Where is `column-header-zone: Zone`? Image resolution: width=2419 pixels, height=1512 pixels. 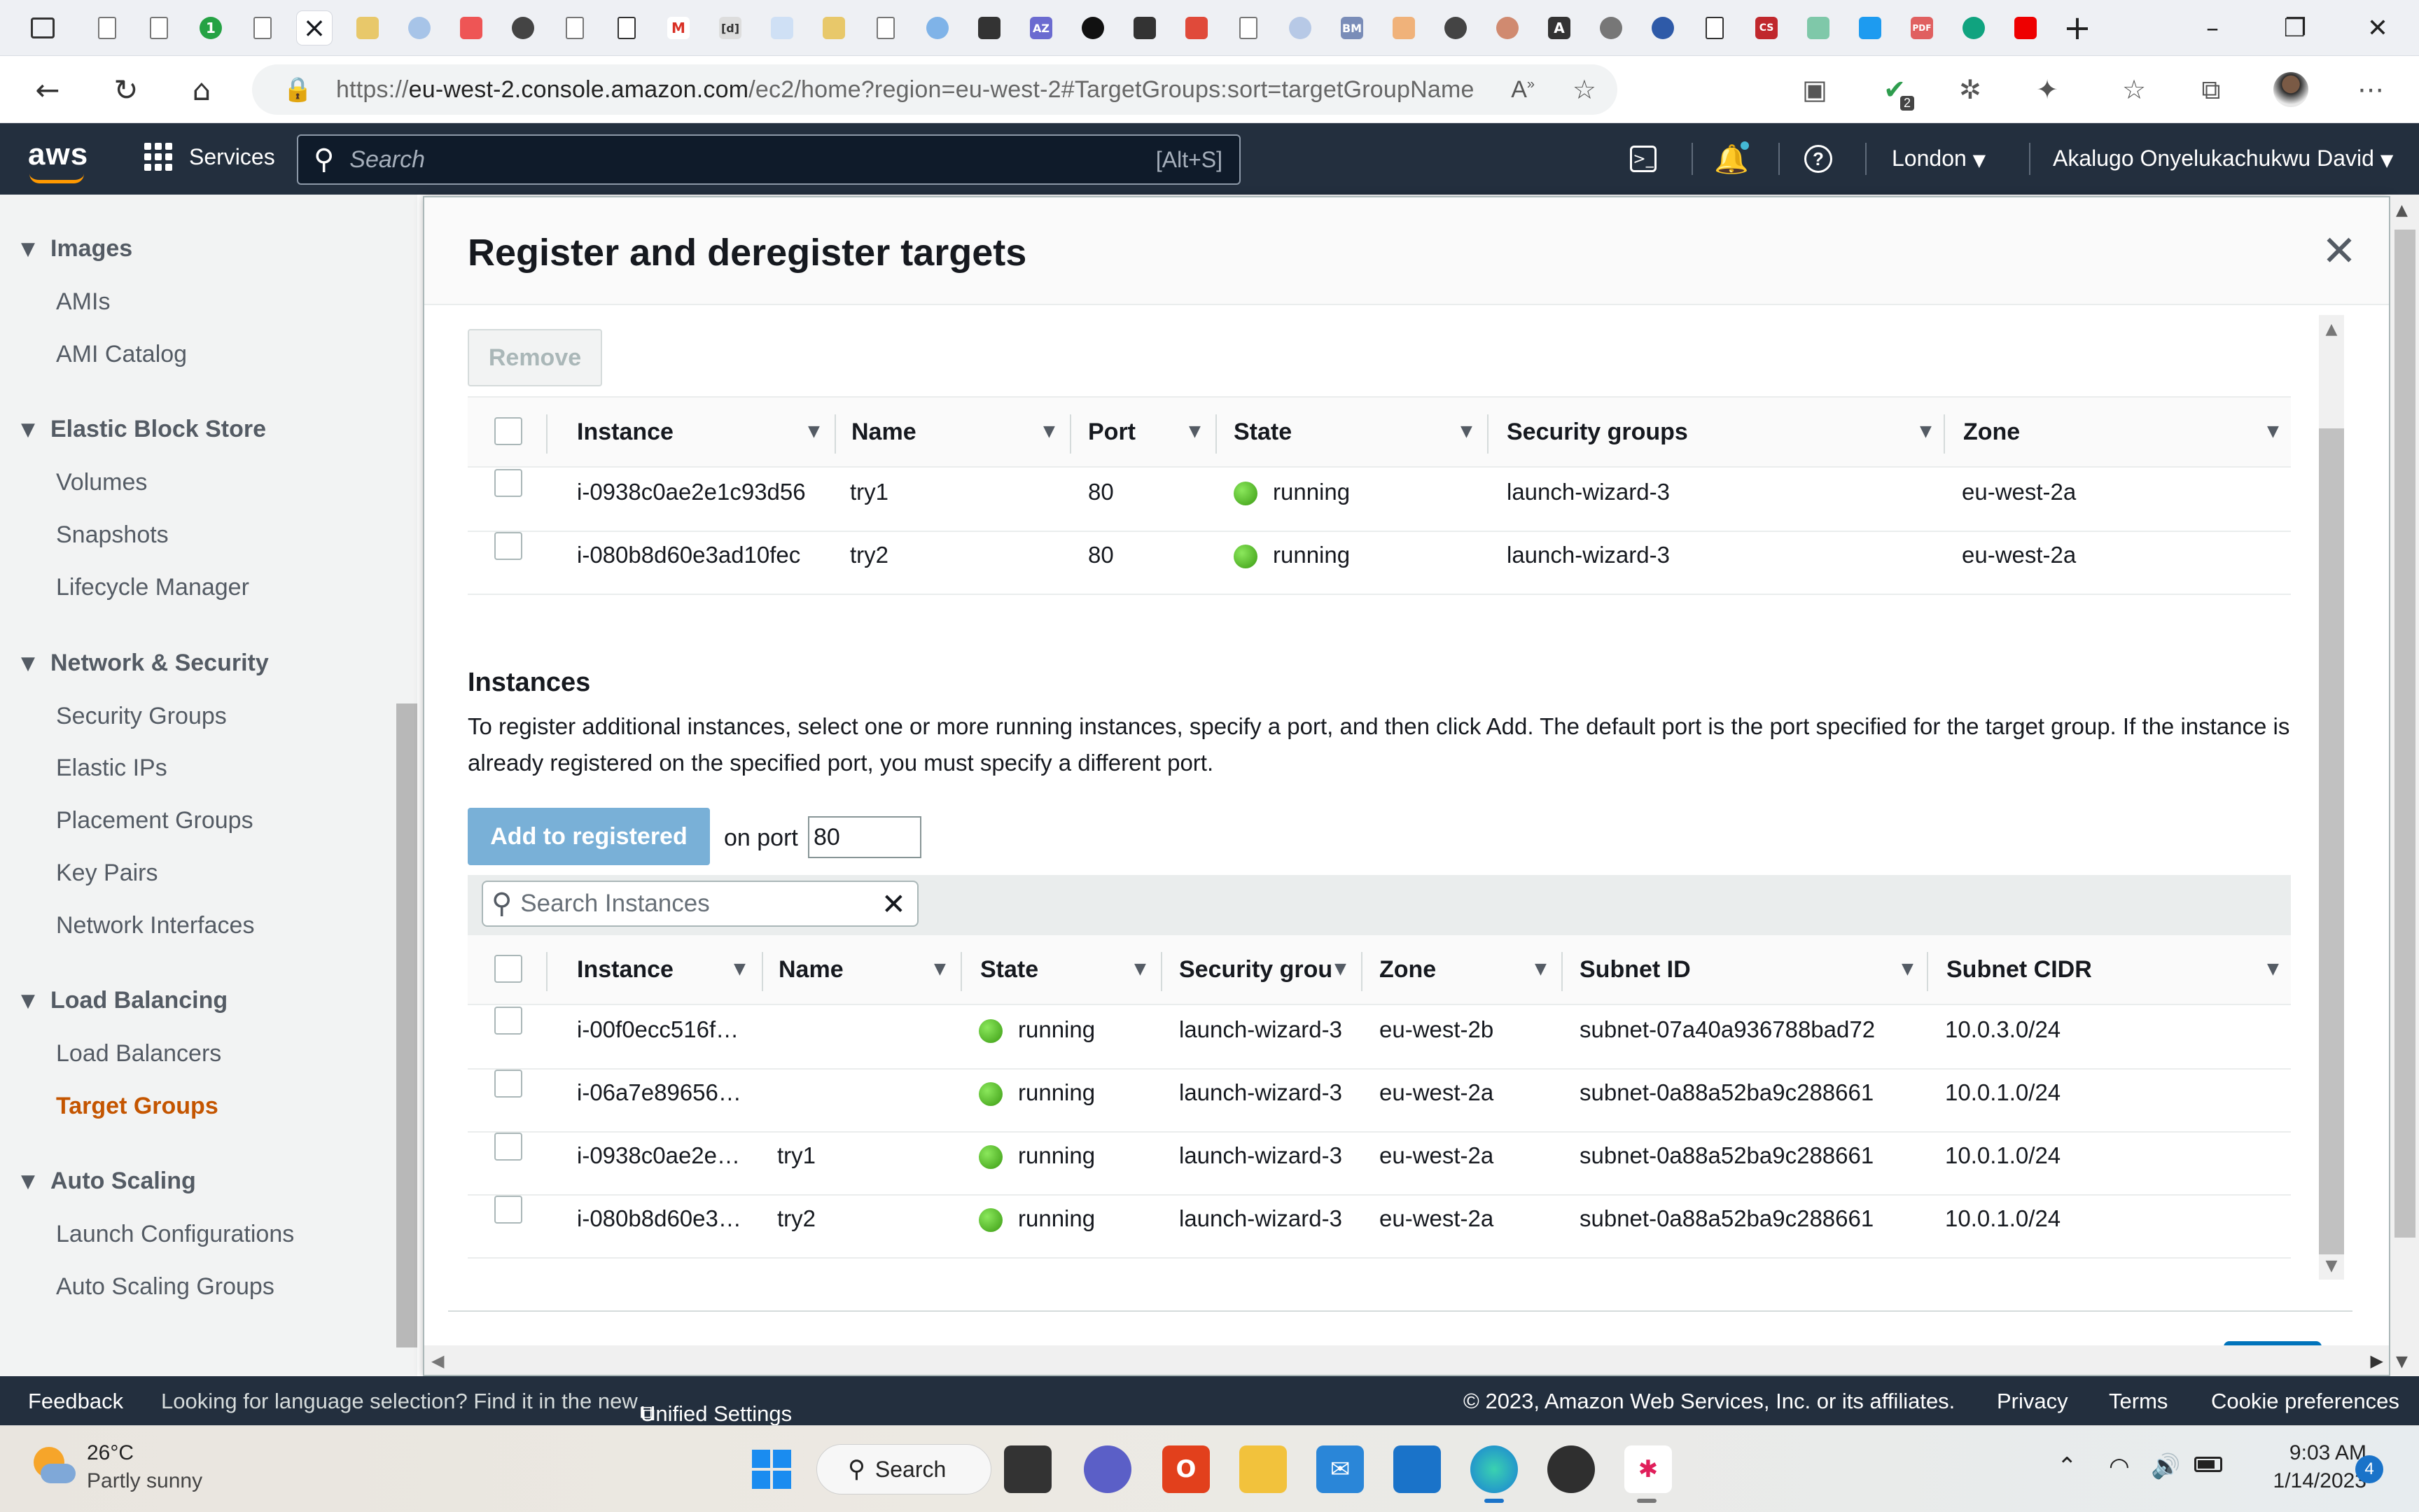 column-header-zone: Zone is located at coordinates (1991, 432).